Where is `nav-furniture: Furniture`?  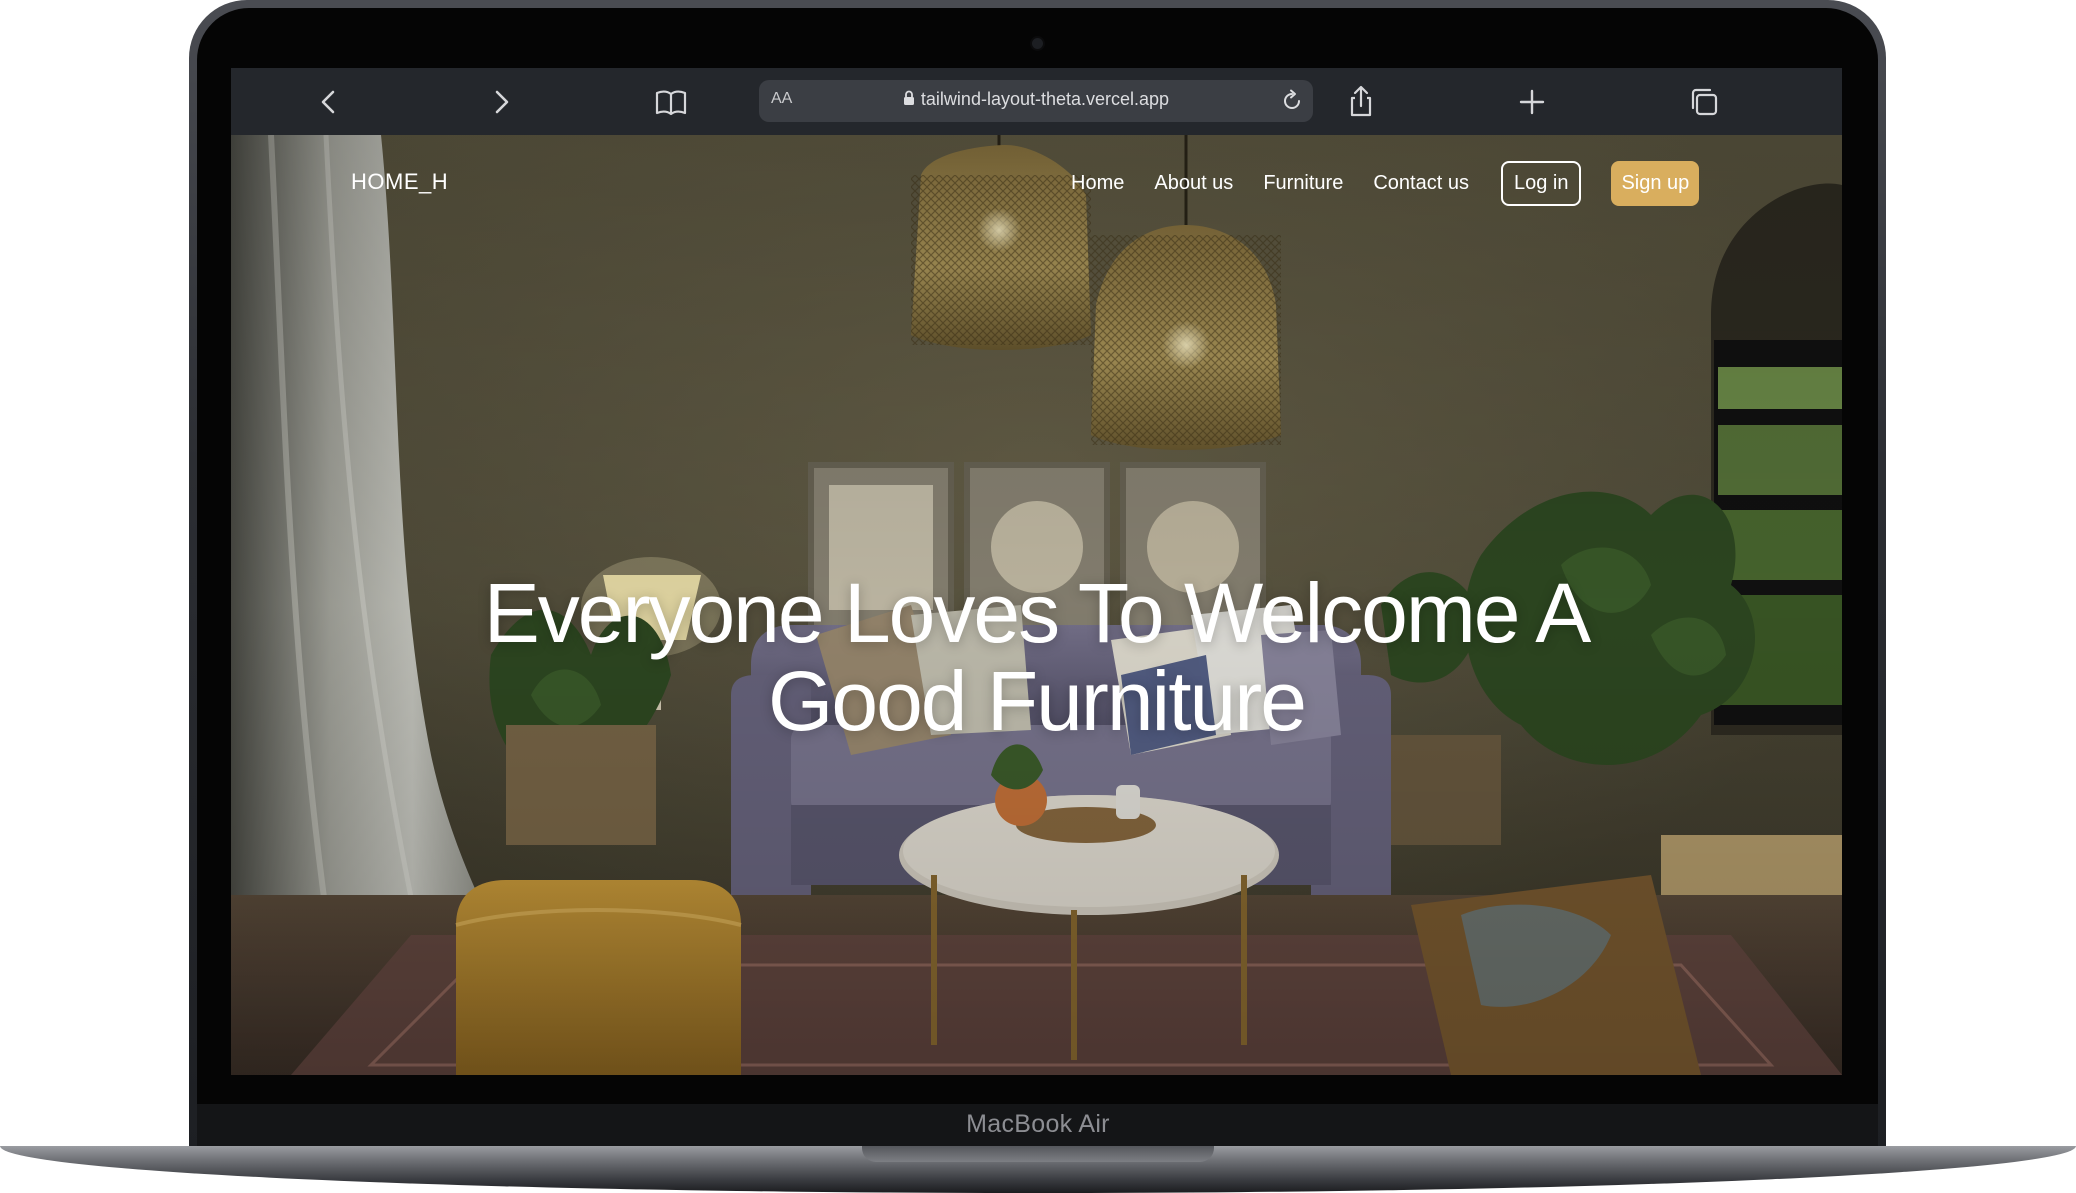
nav-furniture: Furniture is located at coordinates (1303, 183).